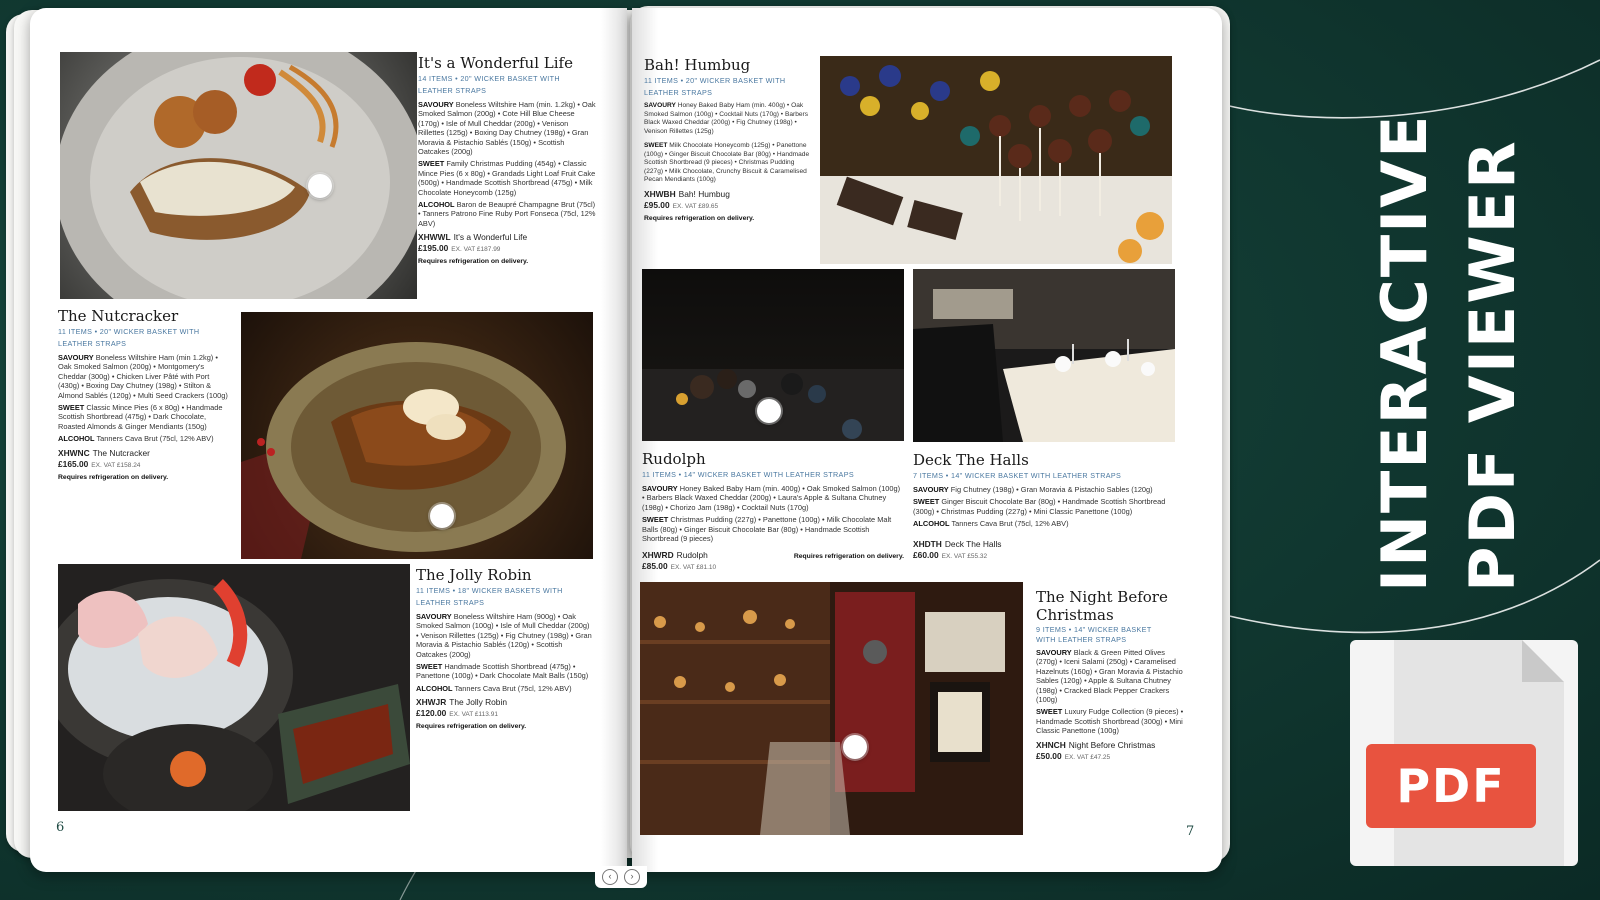 This screenshot has width=1600, height=900. Describe the element at coordinates (403, 450) in the screenshot. I see `cake-plate-illustration` at that location.